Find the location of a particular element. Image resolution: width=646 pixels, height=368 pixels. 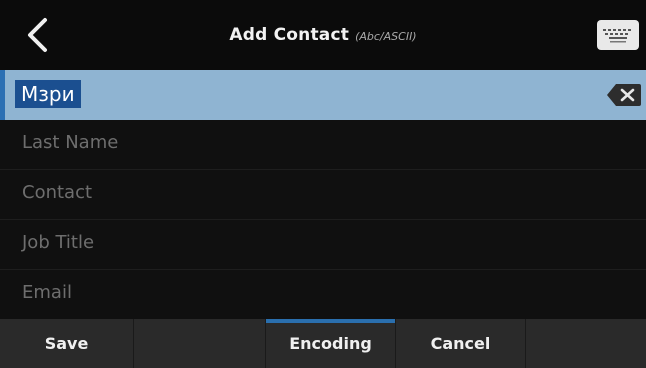

encoding-softkey: Encoding is located at coordinates (331, 343).